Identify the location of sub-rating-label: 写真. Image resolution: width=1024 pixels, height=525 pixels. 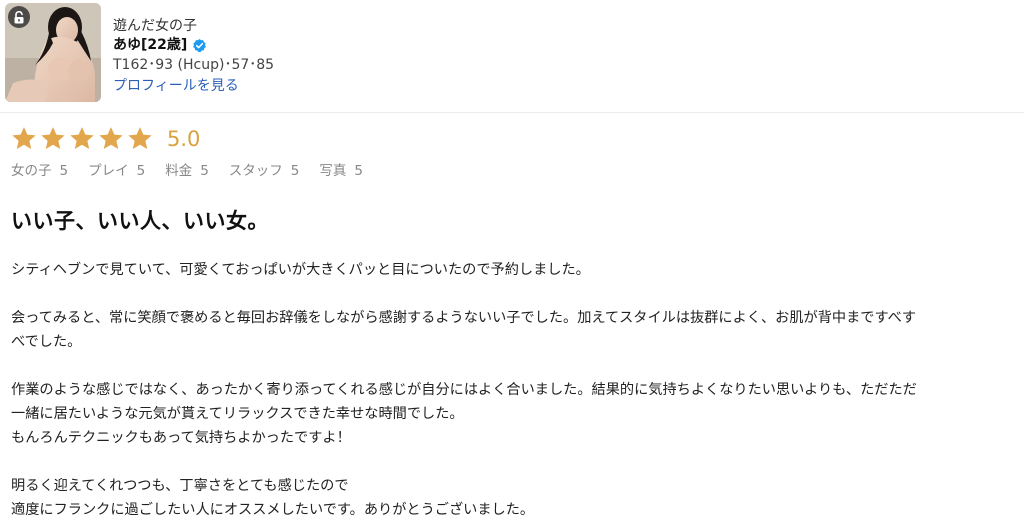
(333, 171).